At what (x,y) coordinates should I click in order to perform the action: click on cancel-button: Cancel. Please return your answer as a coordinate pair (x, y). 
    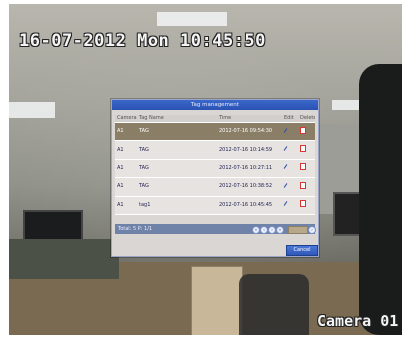
    Looking at the image, I should click on (302, 250).